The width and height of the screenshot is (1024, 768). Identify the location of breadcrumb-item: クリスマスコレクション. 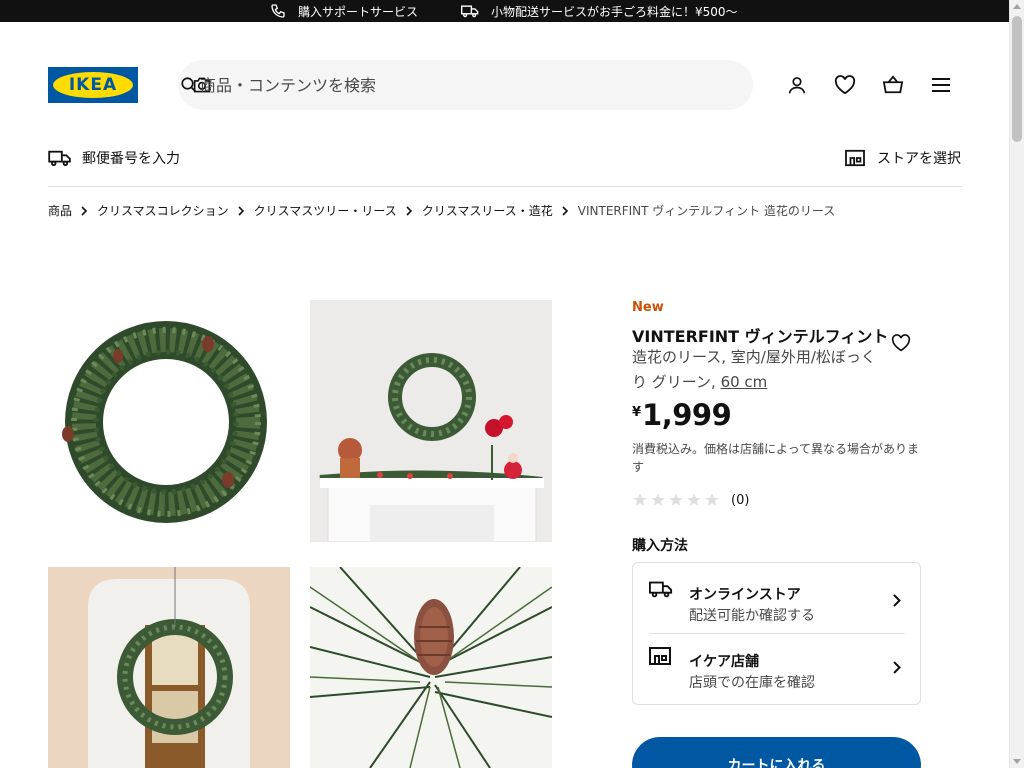
(163, 210).